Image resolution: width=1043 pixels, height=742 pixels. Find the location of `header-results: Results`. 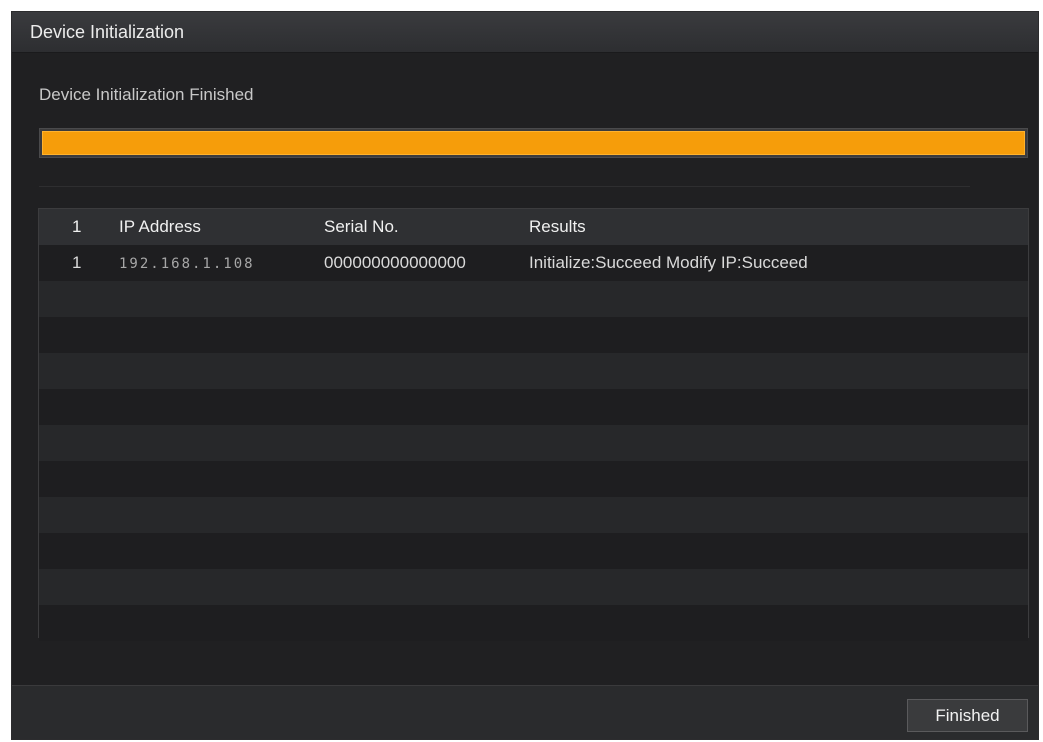

header-results: Results is located at coordinates (778, 227).